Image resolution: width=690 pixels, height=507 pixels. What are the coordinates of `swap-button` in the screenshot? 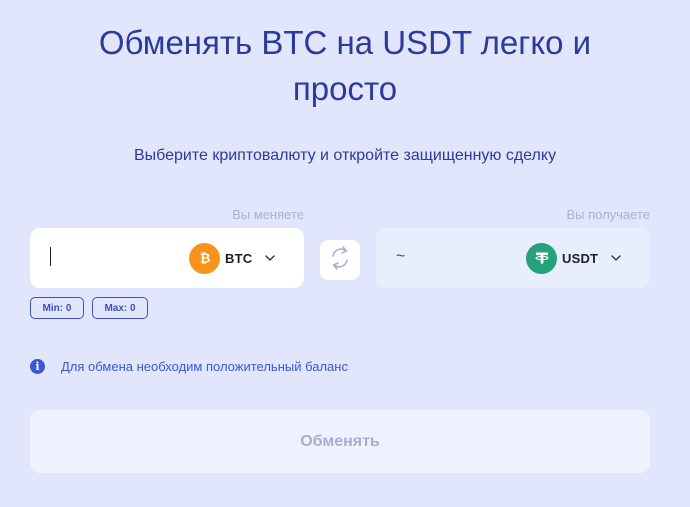 It's located at (340, 260).